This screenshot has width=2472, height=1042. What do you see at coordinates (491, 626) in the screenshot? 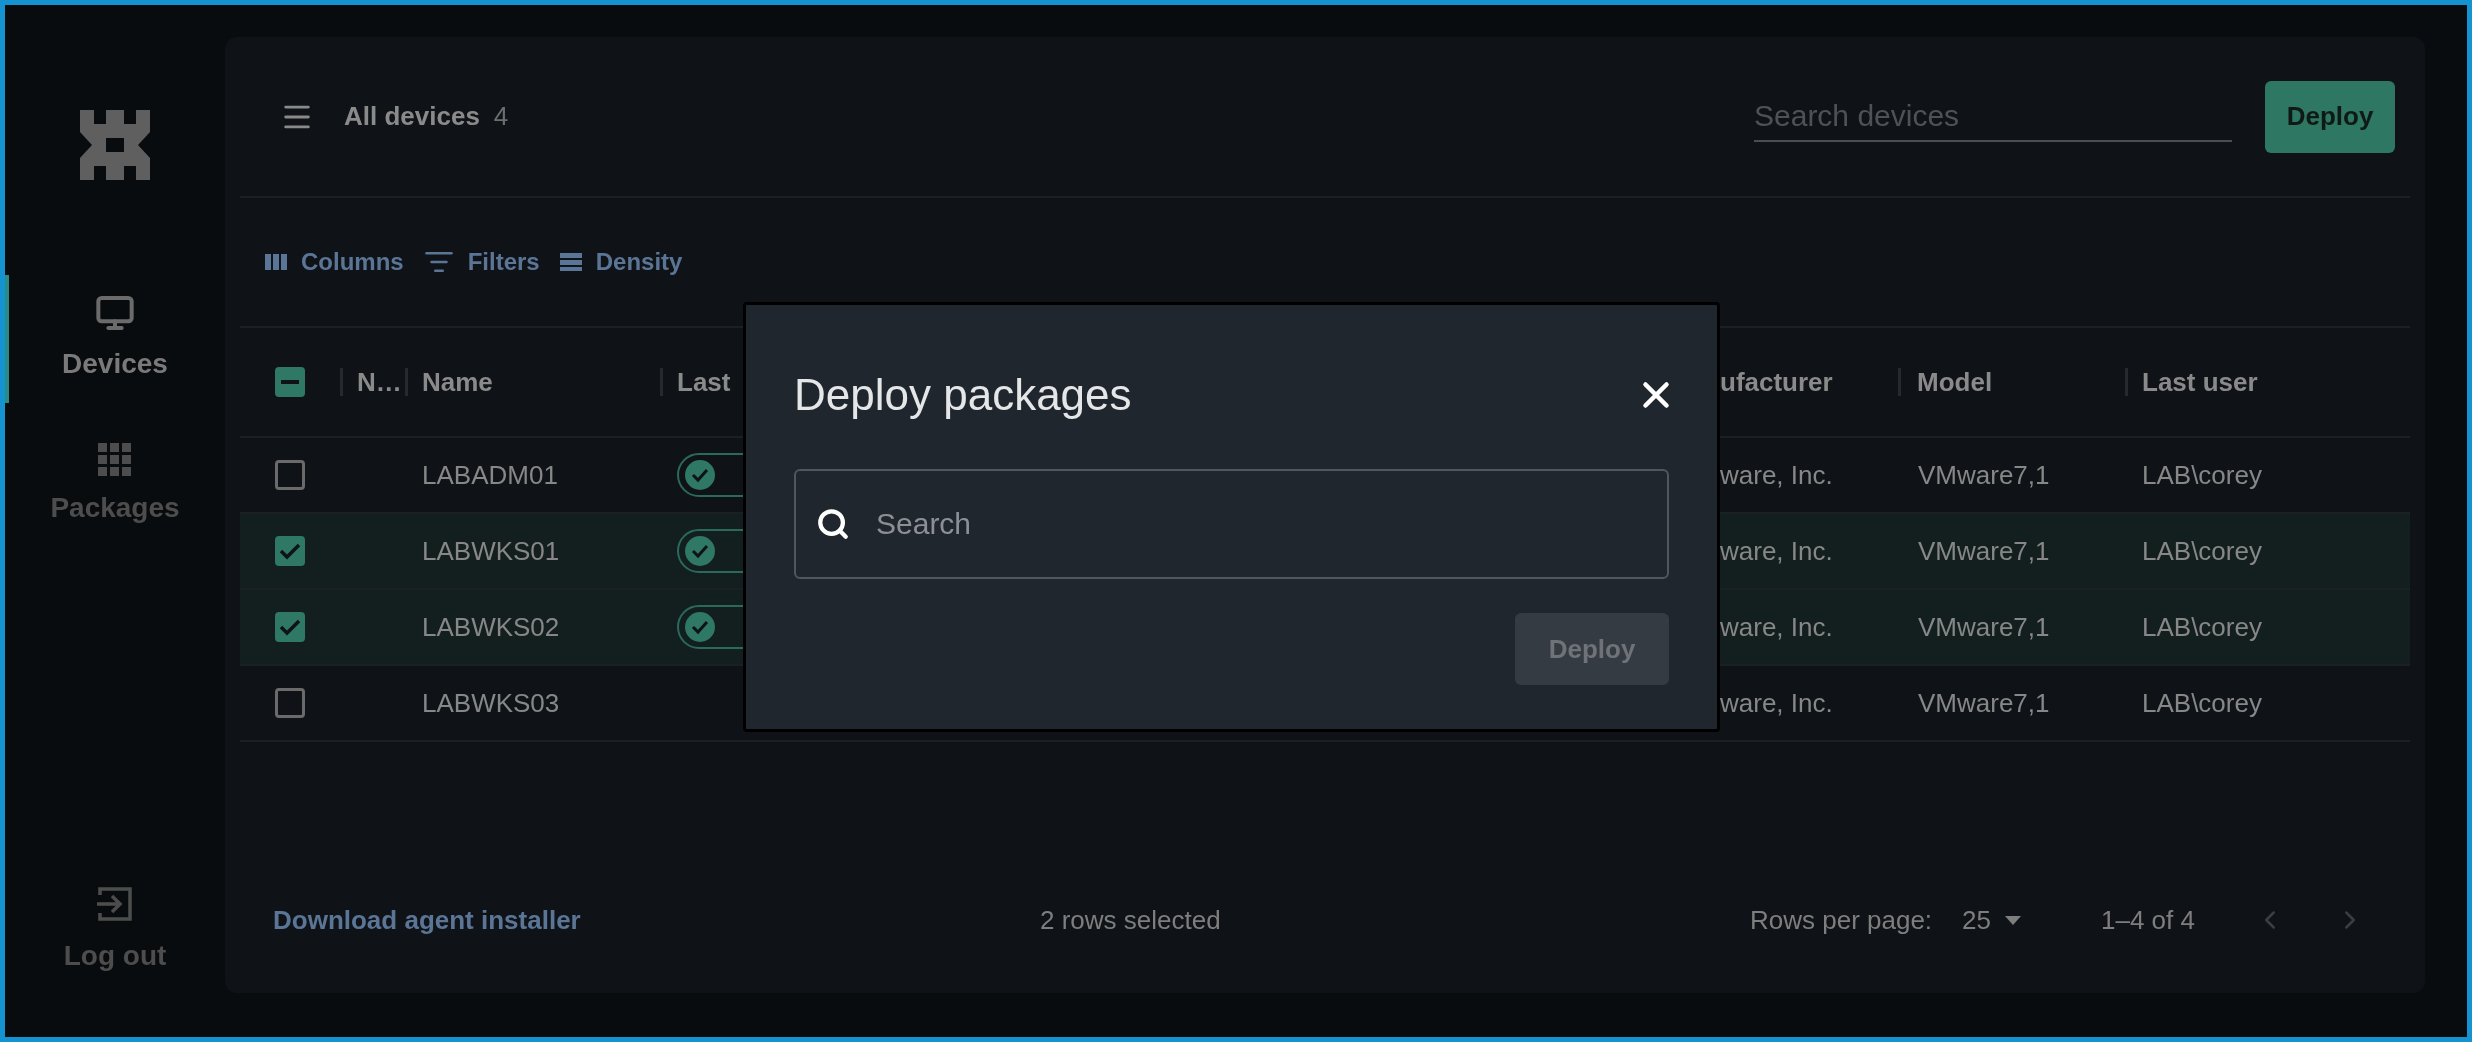
I see `table-cell: LABWKS02` at bounding box center [491, 626].